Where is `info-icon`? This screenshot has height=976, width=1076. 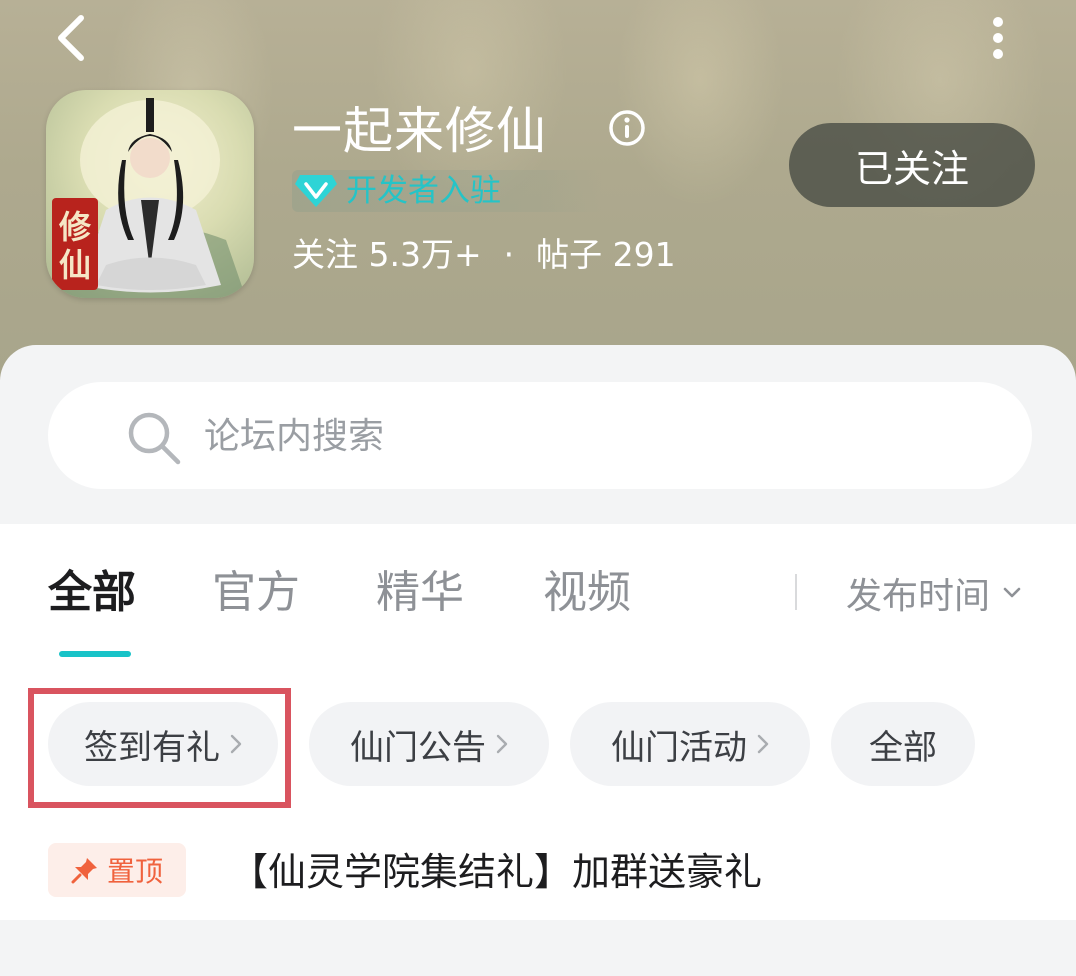 info-icon is located at coordinates (627, 128).